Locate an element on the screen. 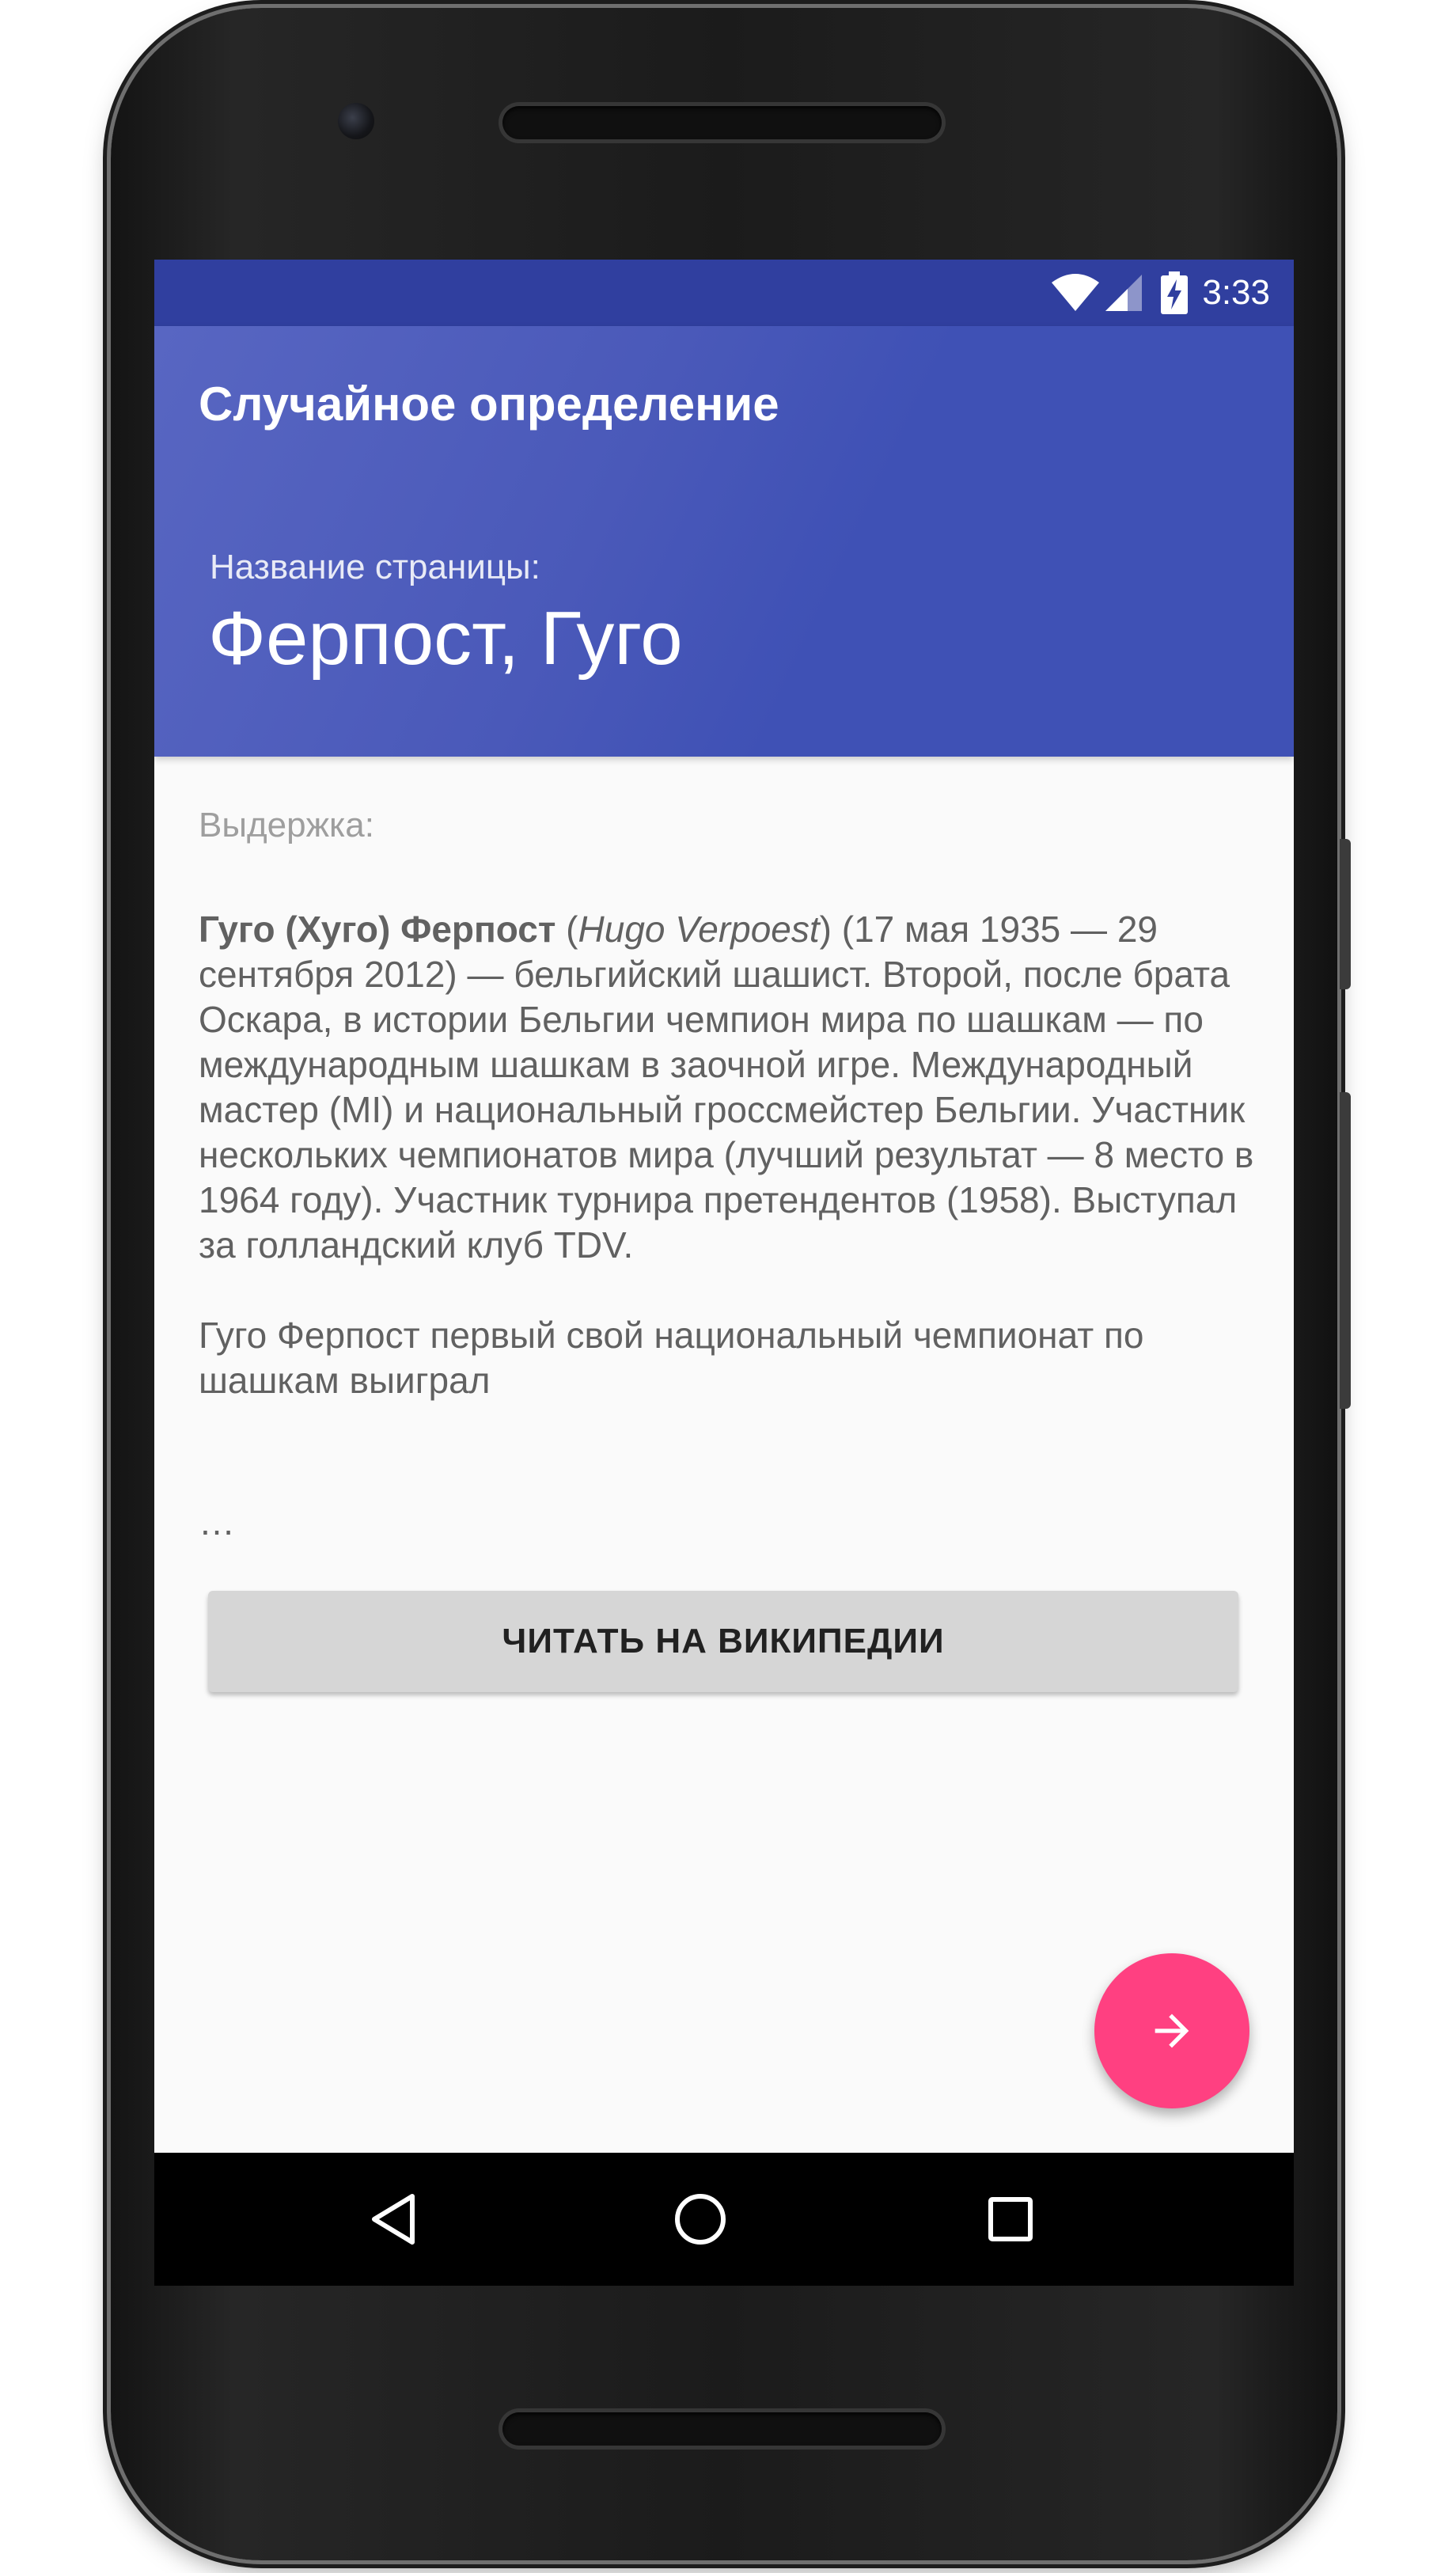  top-speaker is located at coordinates (722, 122).